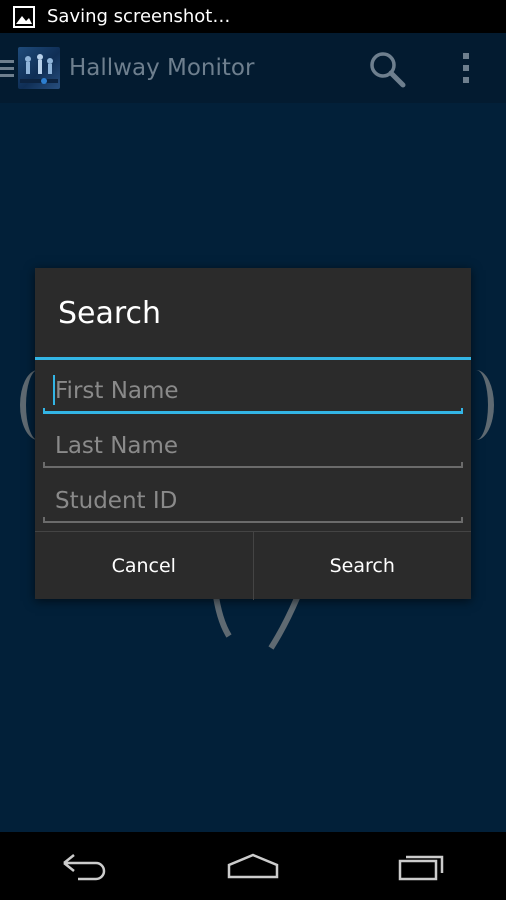  I want to click on title-divider, so click(253, 358).